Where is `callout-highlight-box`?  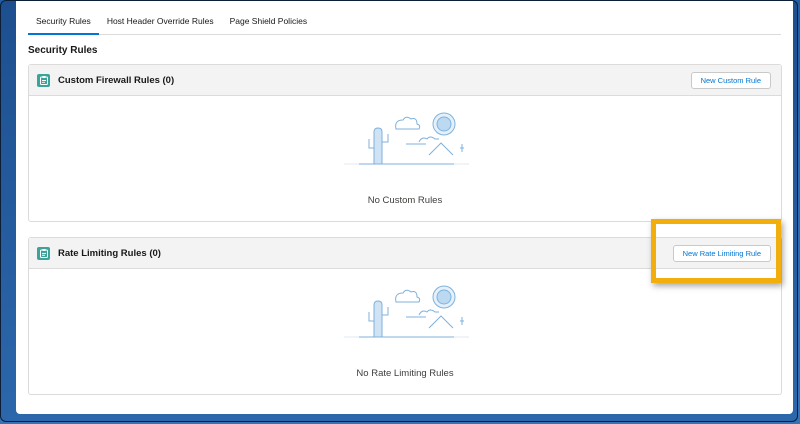 callout-highlight-box is located at coordinates (716, 251).